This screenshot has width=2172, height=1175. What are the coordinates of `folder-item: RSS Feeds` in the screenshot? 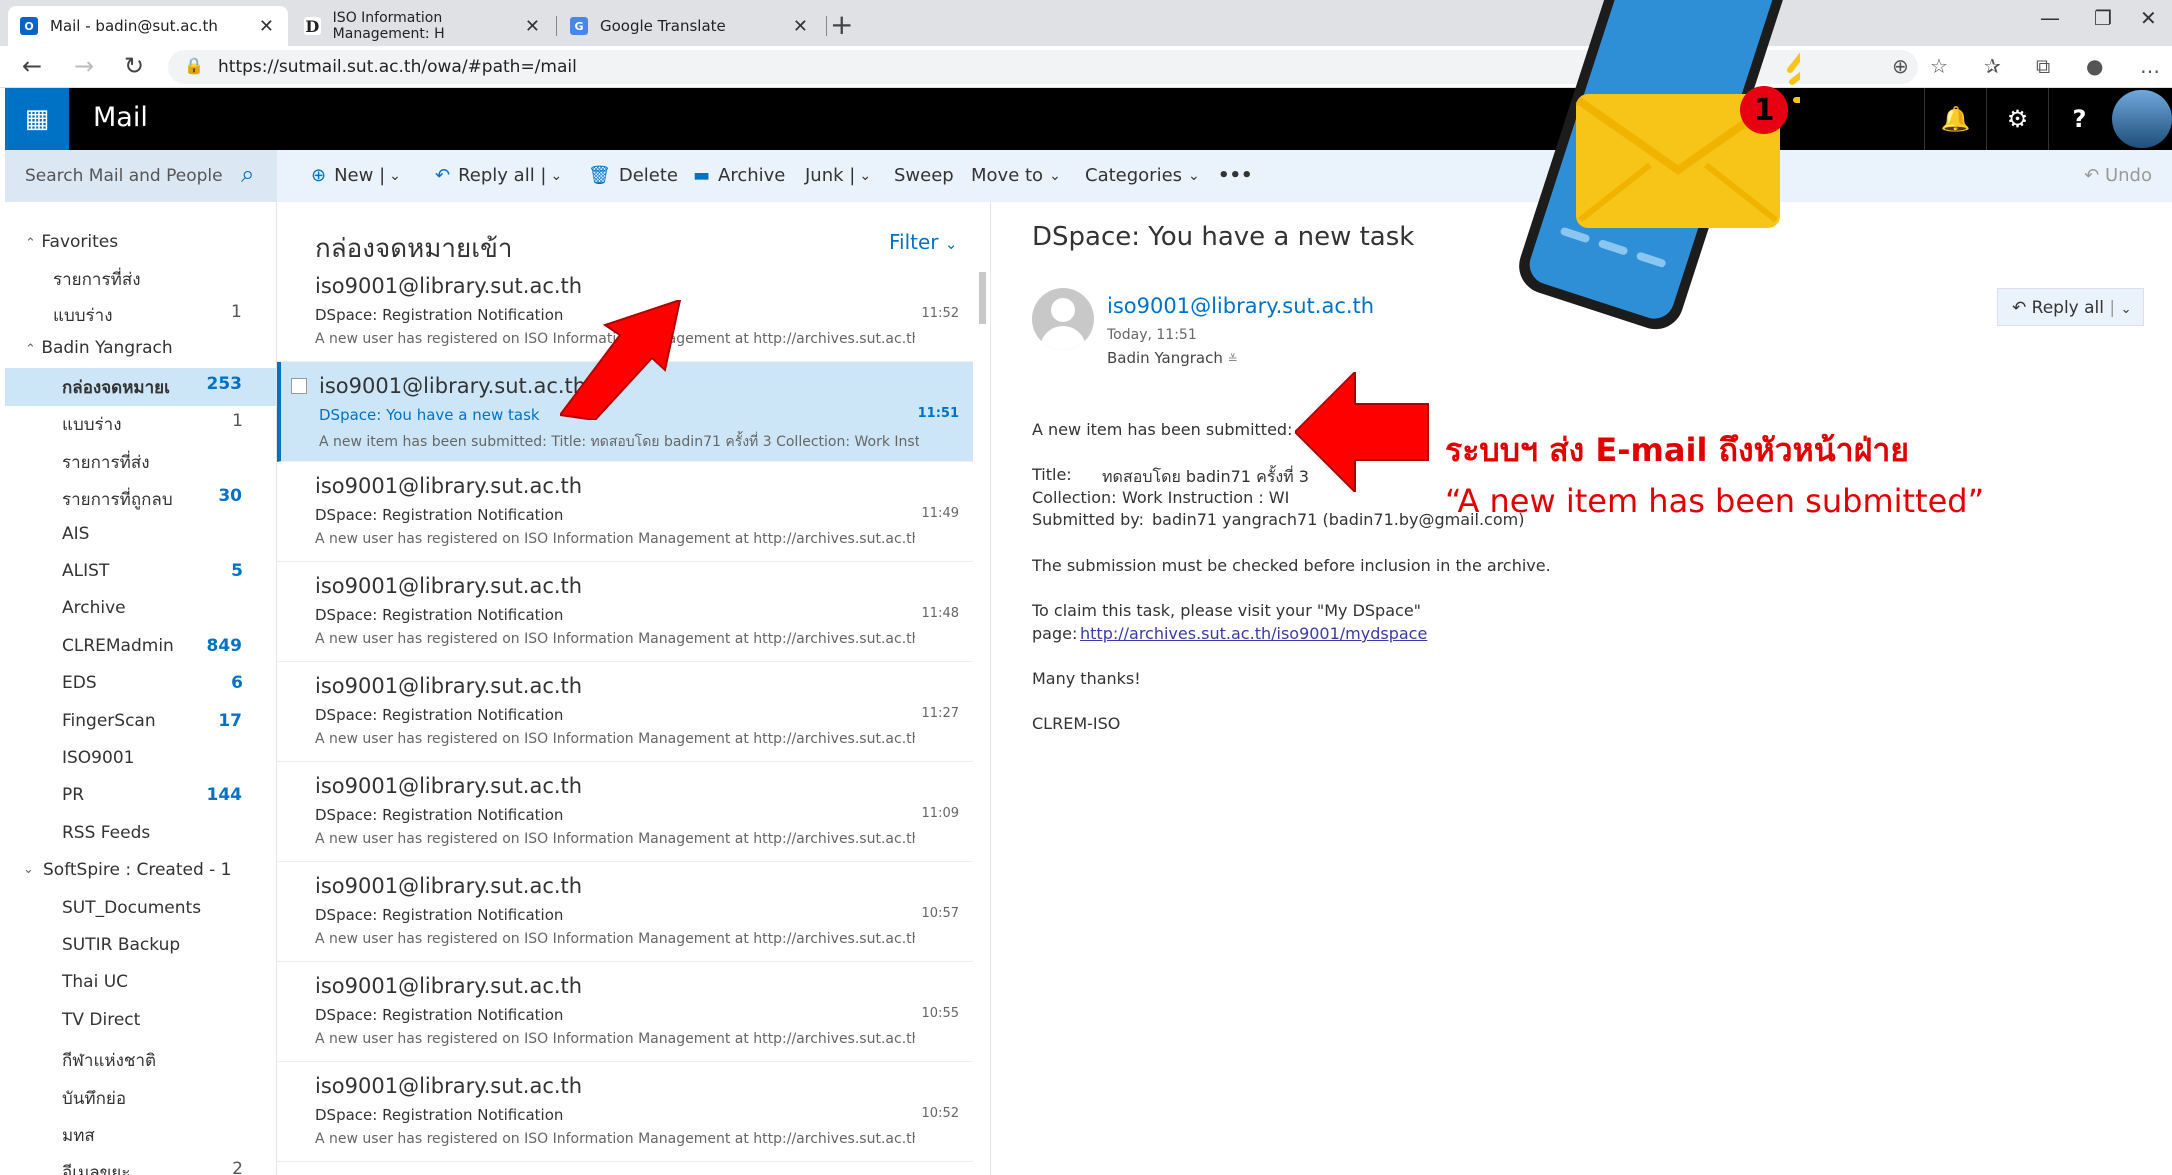 It's located at (106, 833).